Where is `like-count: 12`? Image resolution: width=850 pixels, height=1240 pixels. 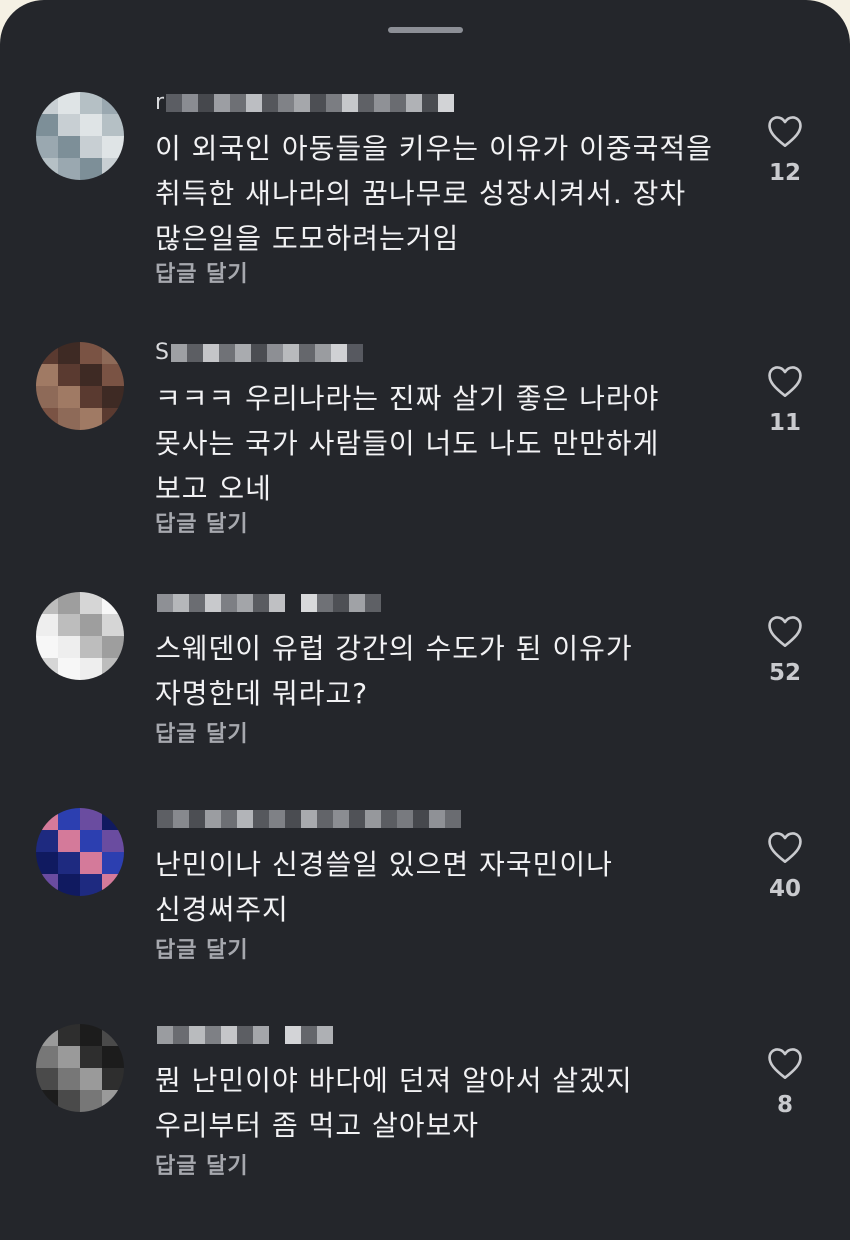 like-count: 12 is located at coordinates (784, 173).